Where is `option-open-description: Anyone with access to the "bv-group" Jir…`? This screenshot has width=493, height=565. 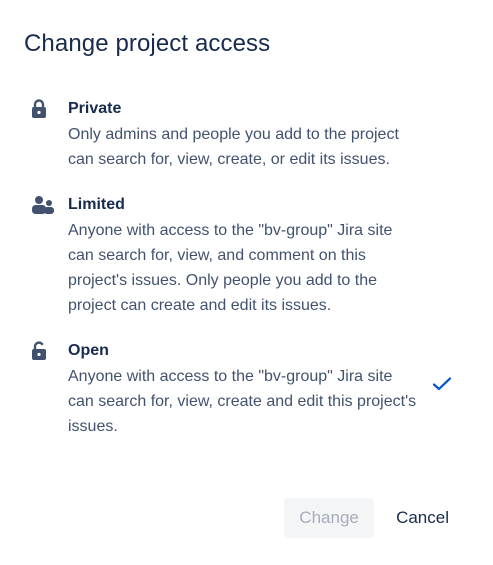 option-open-description: Anyone with access to the "bv-group" Jir… is located at coordinates (242, 401).